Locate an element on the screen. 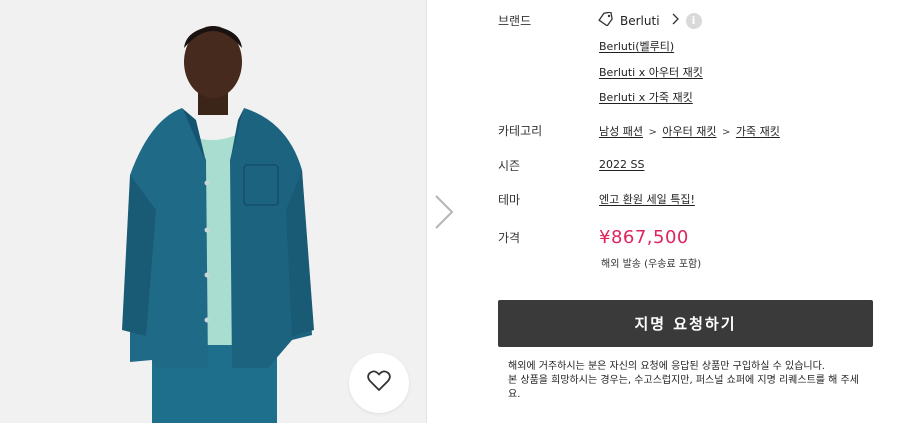  theme-label: 테마 is located at coordinates (509, 200).